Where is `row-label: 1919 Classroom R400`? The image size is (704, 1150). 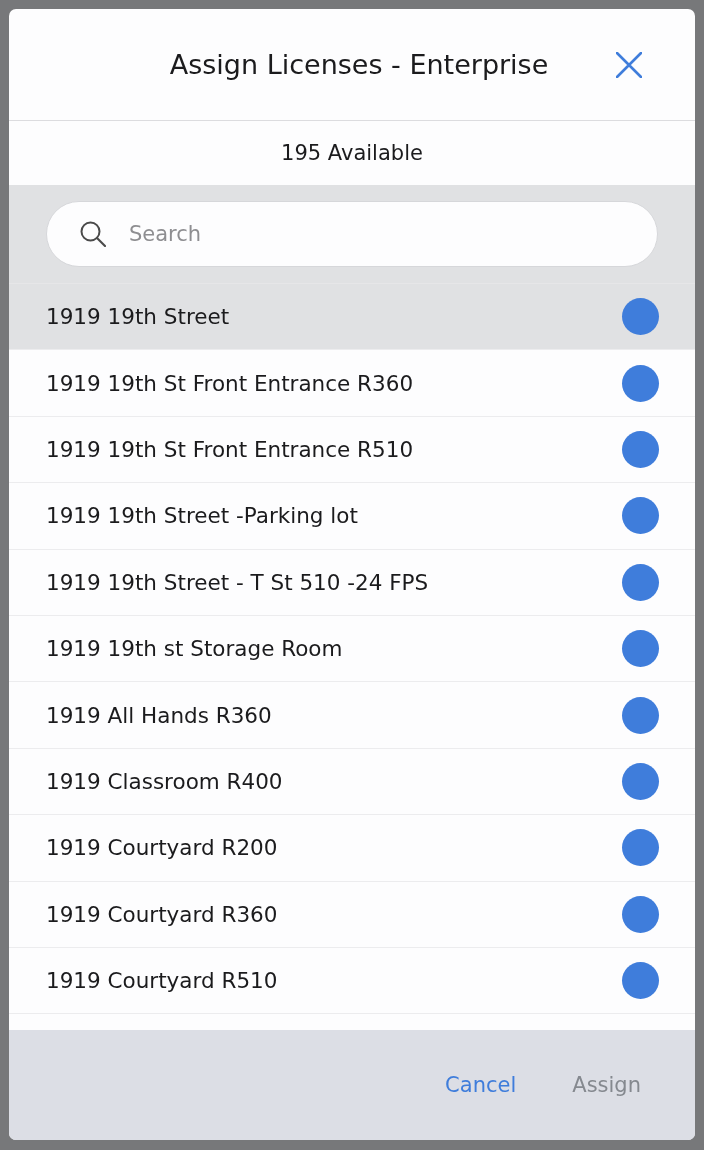
row-label: 1919 Classroom R400 is located at coordinates (164, 781).